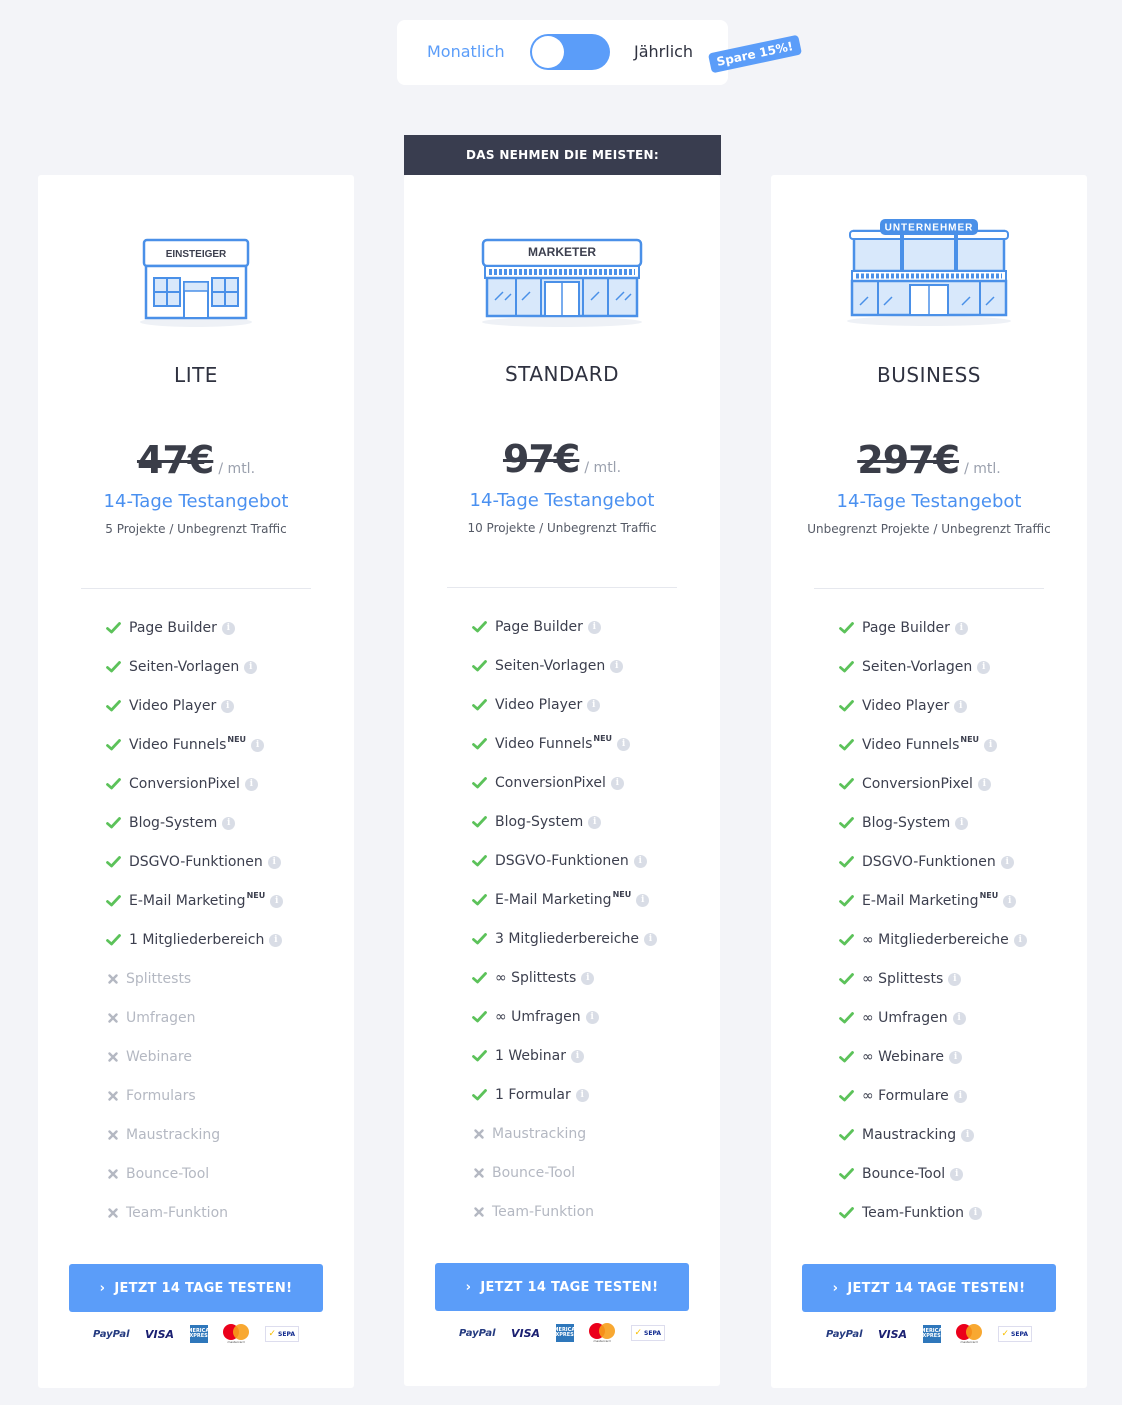 This screenshot has height=1405, width=1122. I want to click on feature-item: Formulars, so click(151, 1096).